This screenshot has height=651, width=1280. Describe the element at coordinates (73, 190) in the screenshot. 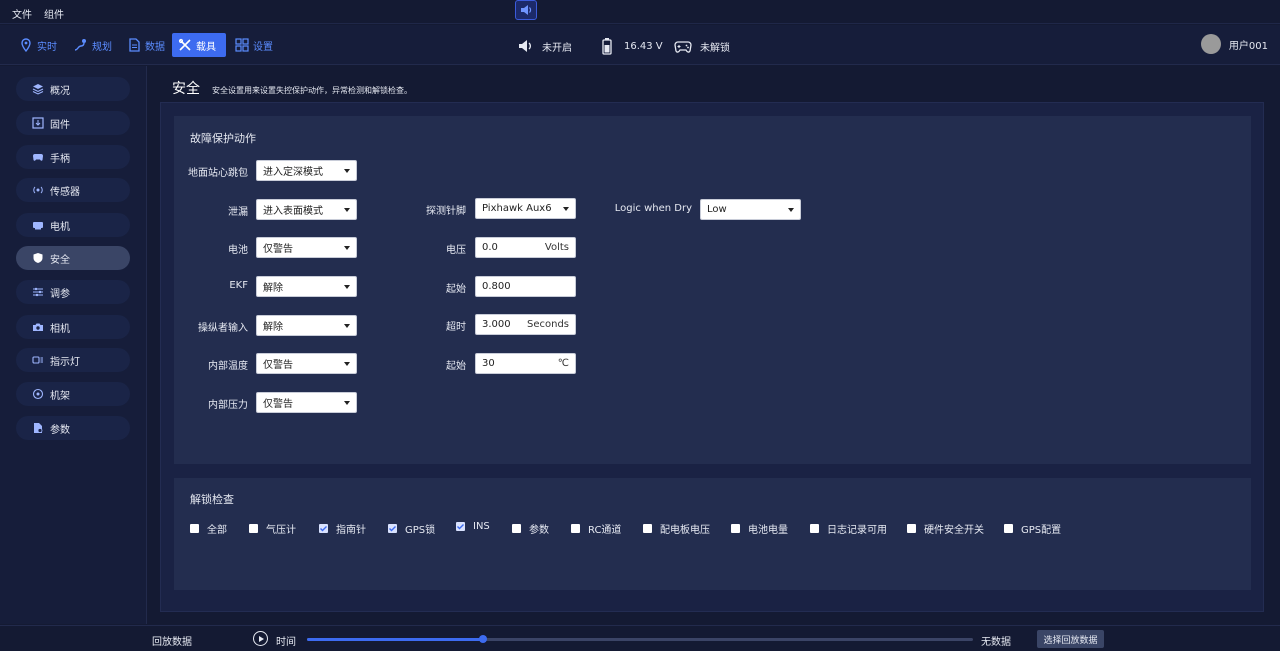

I see `sidebar-item-sensors: 传感器` at that location.